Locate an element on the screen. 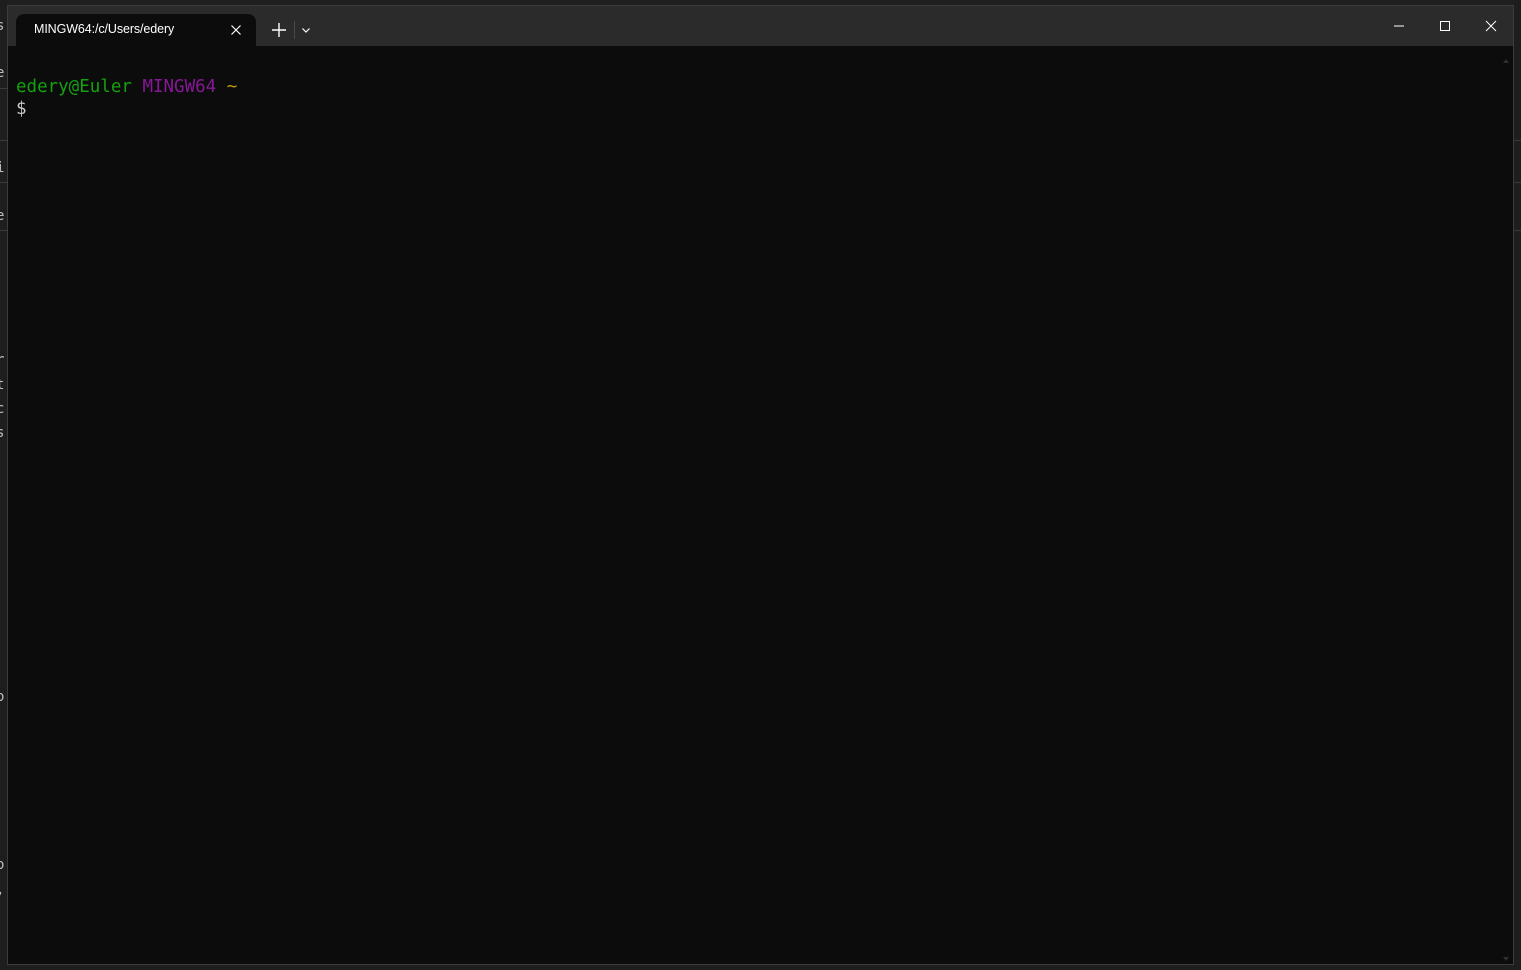 The width and height of the screenshot is (1521, 970). background-glyph: r is located at coordinates (2, 360).